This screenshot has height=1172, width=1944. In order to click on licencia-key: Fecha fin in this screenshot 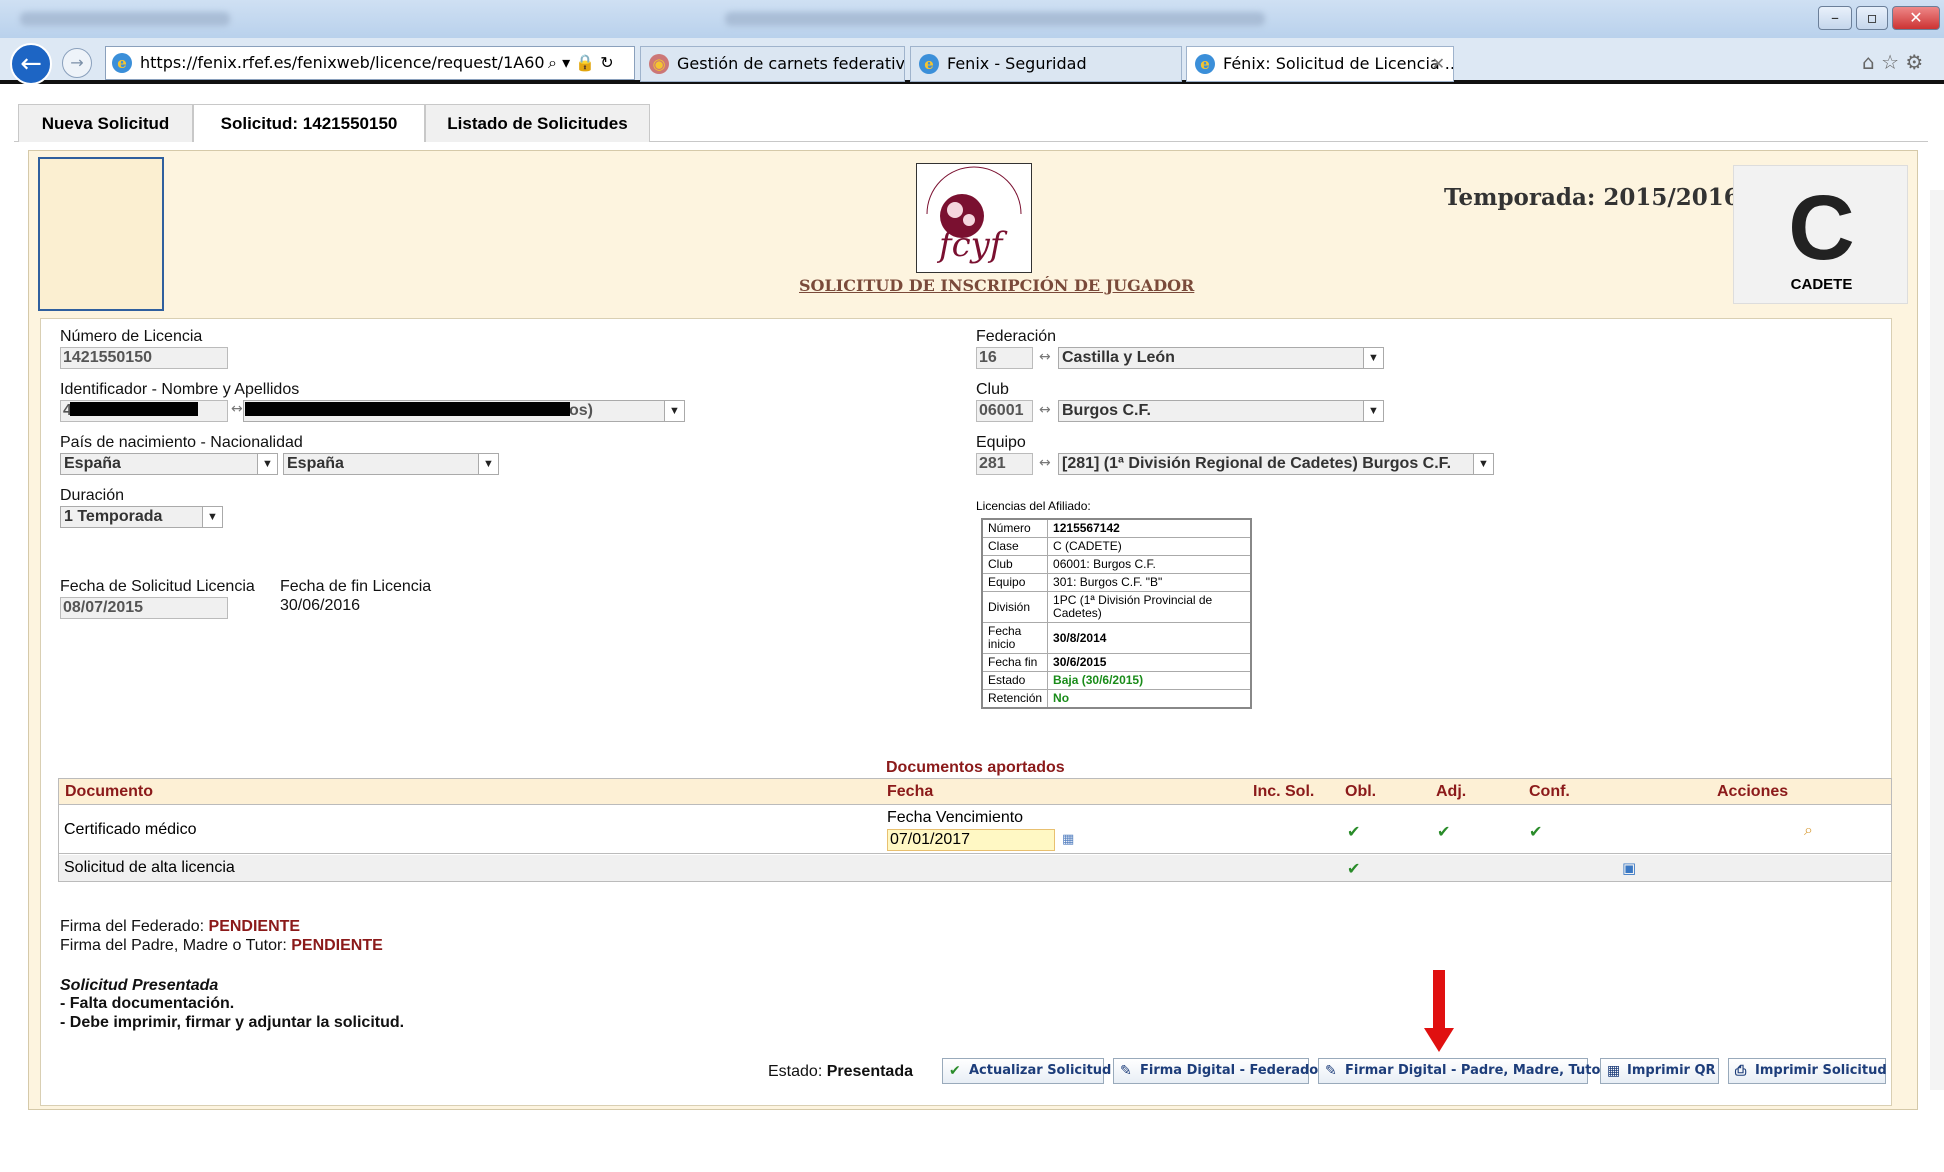, I will do `click(1015, 662)`.